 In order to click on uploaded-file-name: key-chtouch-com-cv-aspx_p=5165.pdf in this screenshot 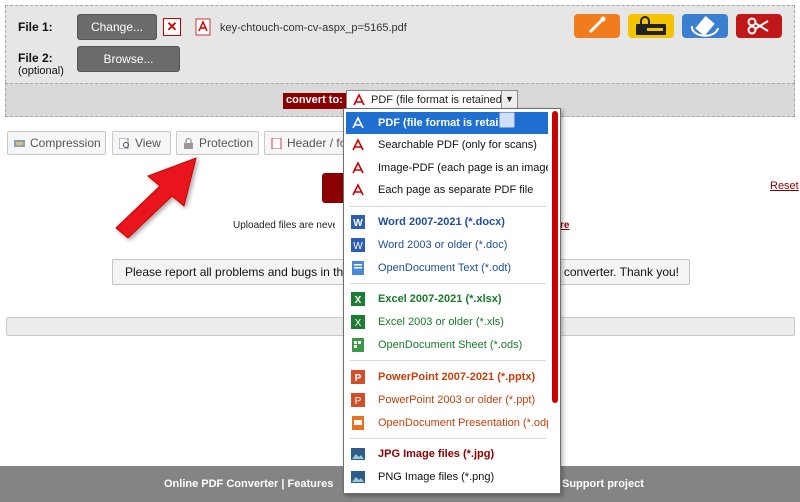, I will do `click(313, 28)`.